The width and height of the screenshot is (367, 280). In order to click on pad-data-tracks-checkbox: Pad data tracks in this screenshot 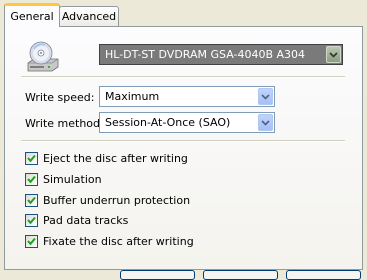, I will do `click(76, 220)`.